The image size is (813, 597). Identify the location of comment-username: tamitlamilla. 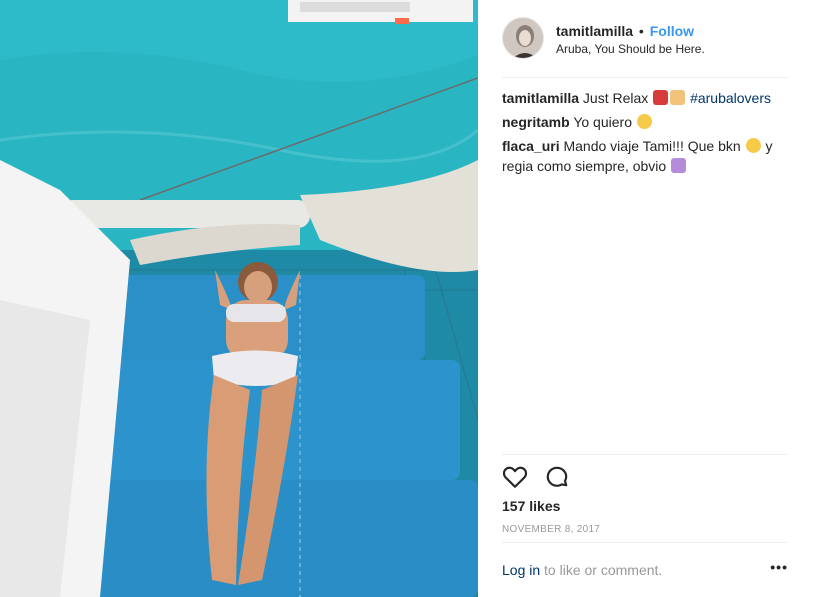
(540, 98).